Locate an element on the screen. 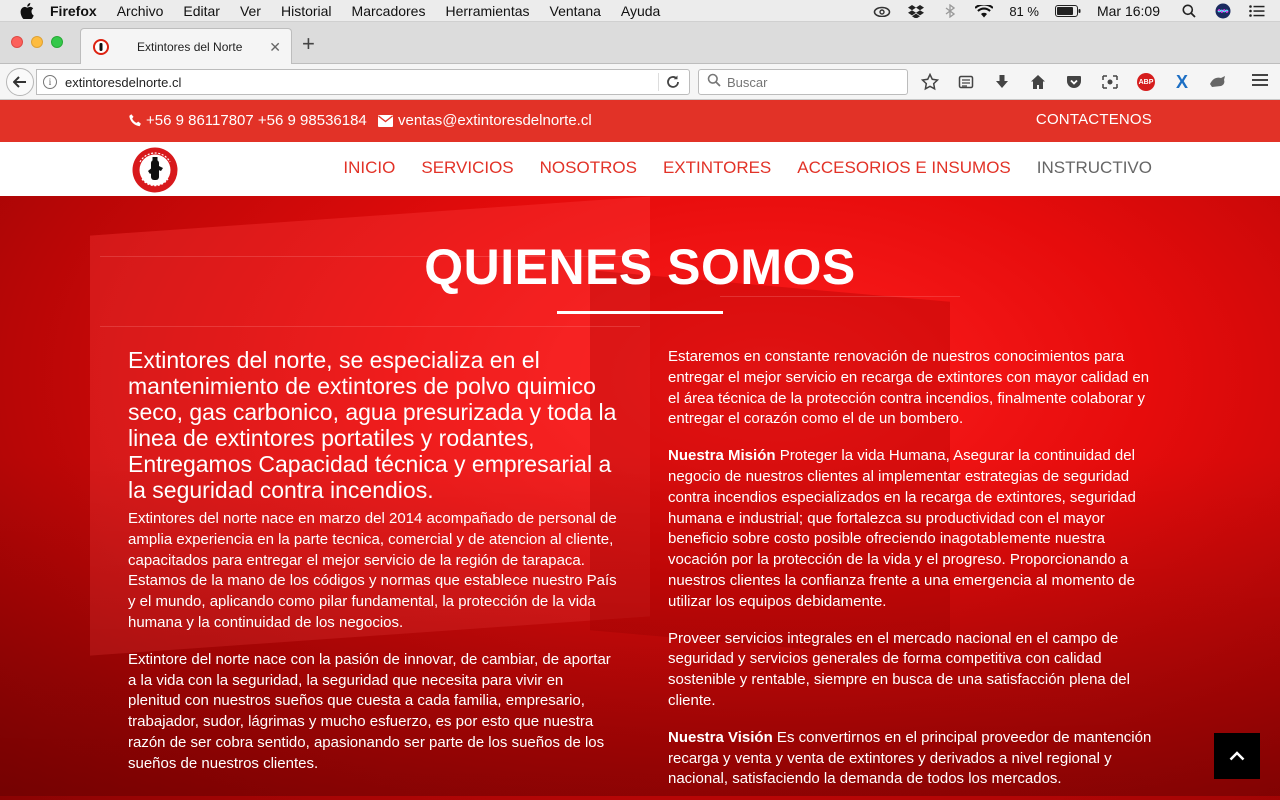 The width and height of the screenshot is (1280, 800). url-bar-divider is located at coordinates (658, 82).